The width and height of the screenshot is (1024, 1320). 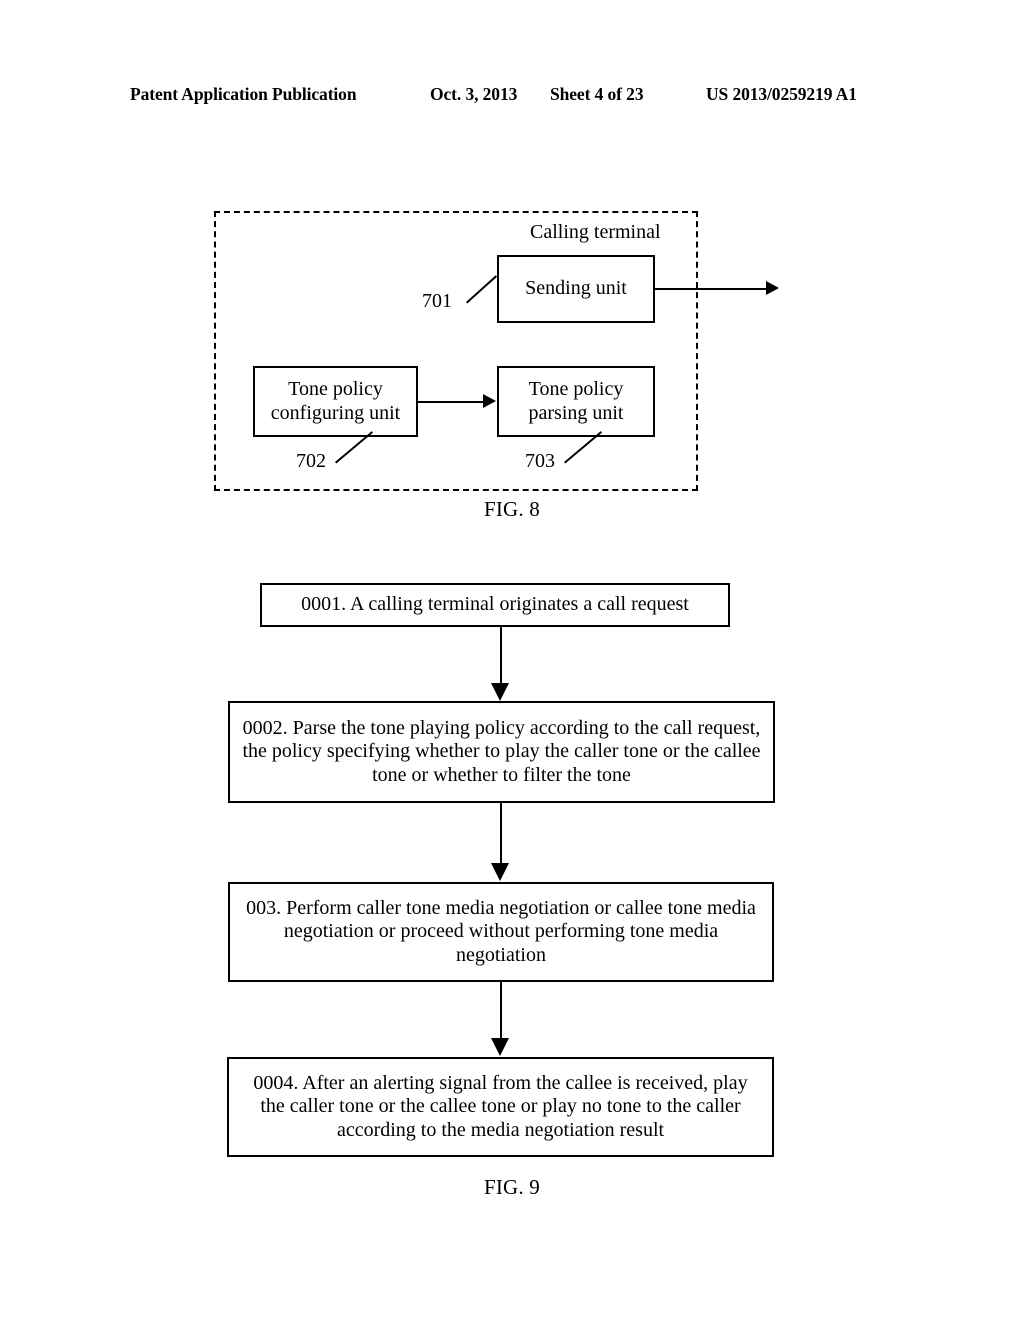 What do you see at coordinates (781, 94) in the screenshot?
I see `patent-number: US 2013/0259219 A1` at bounding box center [781, 94].